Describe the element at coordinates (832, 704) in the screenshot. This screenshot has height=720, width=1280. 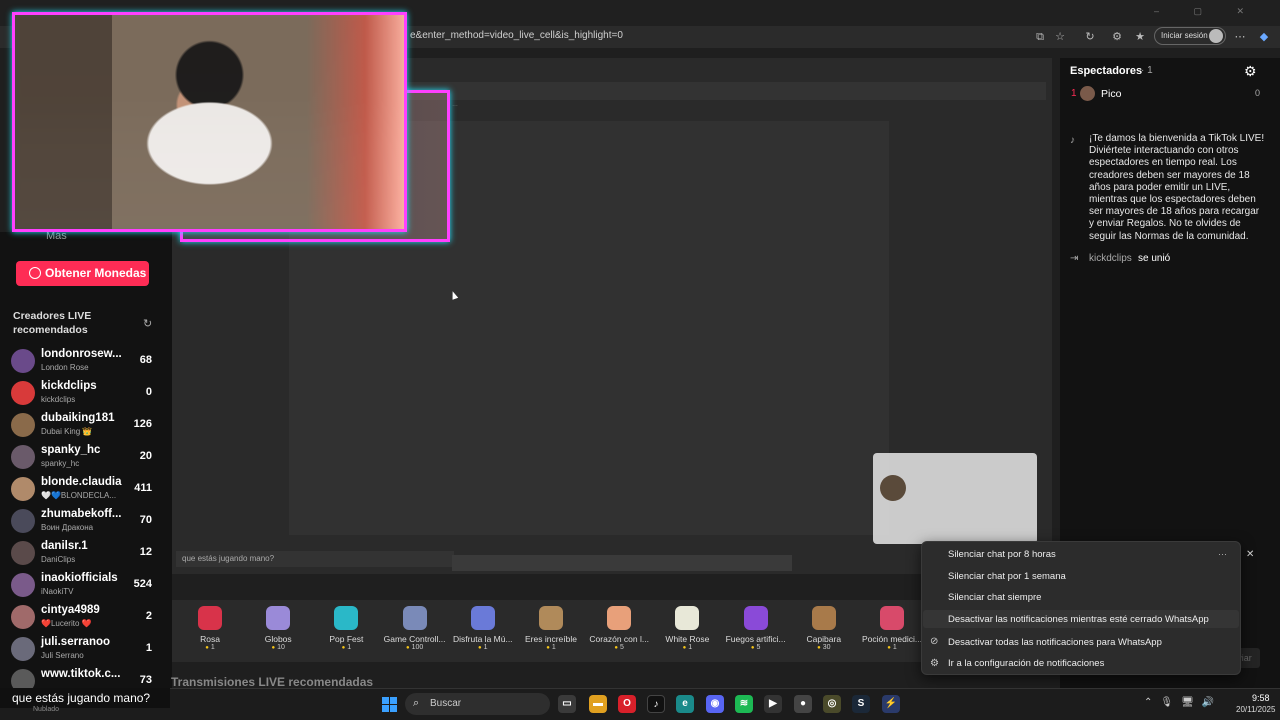
I see `app-icon: ◎` at that location.